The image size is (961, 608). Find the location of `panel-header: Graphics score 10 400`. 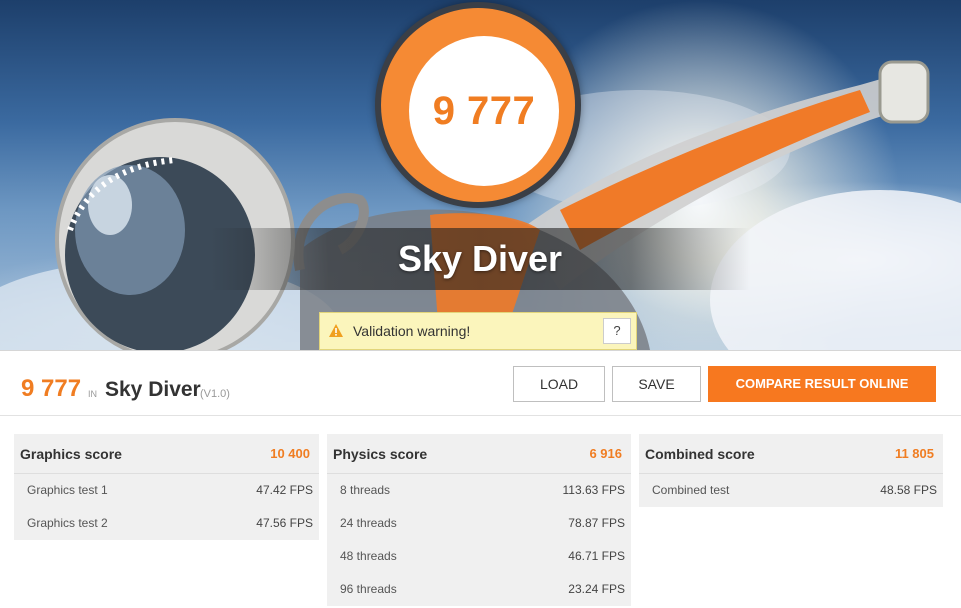

panel-header: Graphics score 10 400 is located at coordinates (166, 454).